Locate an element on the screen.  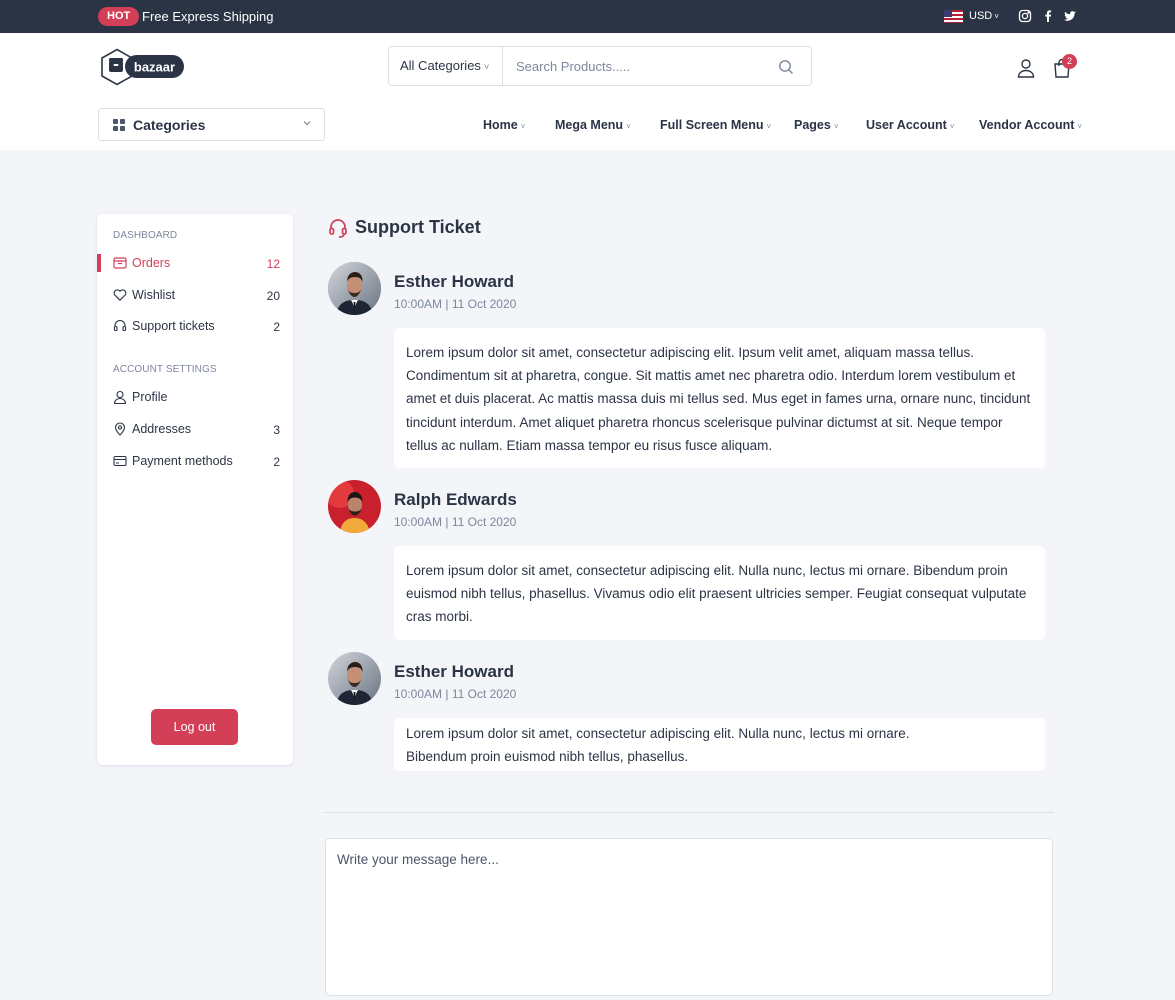
shopping-bag-icon is located at coordinates (120, 263).